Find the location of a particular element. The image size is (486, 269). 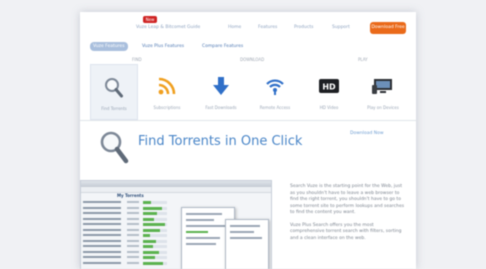

tool-subscriptions: Subscriptions is located at coordinates (167, 91).